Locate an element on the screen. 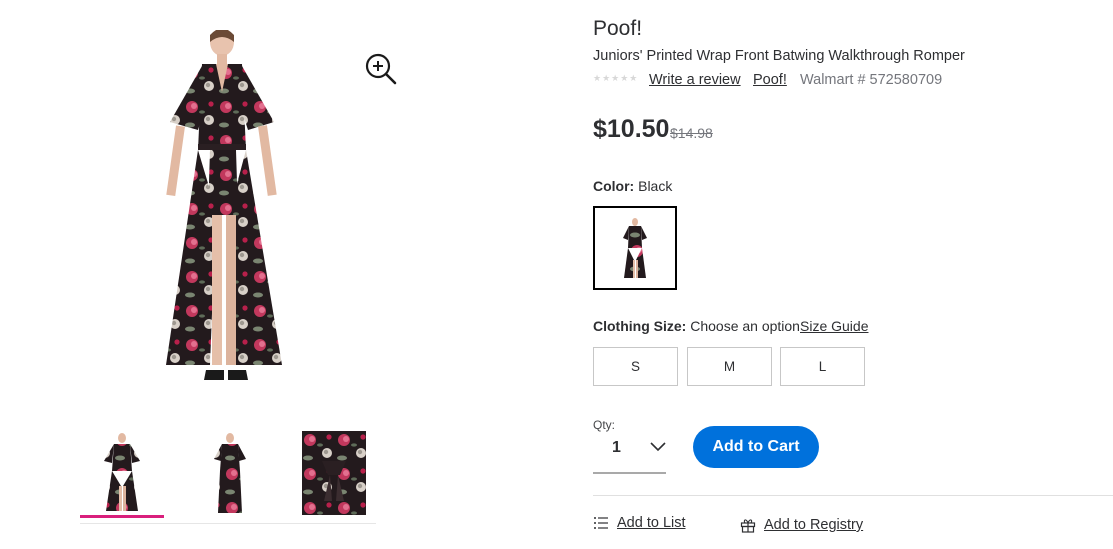  gift-icon is located at coordinates (748, 526).